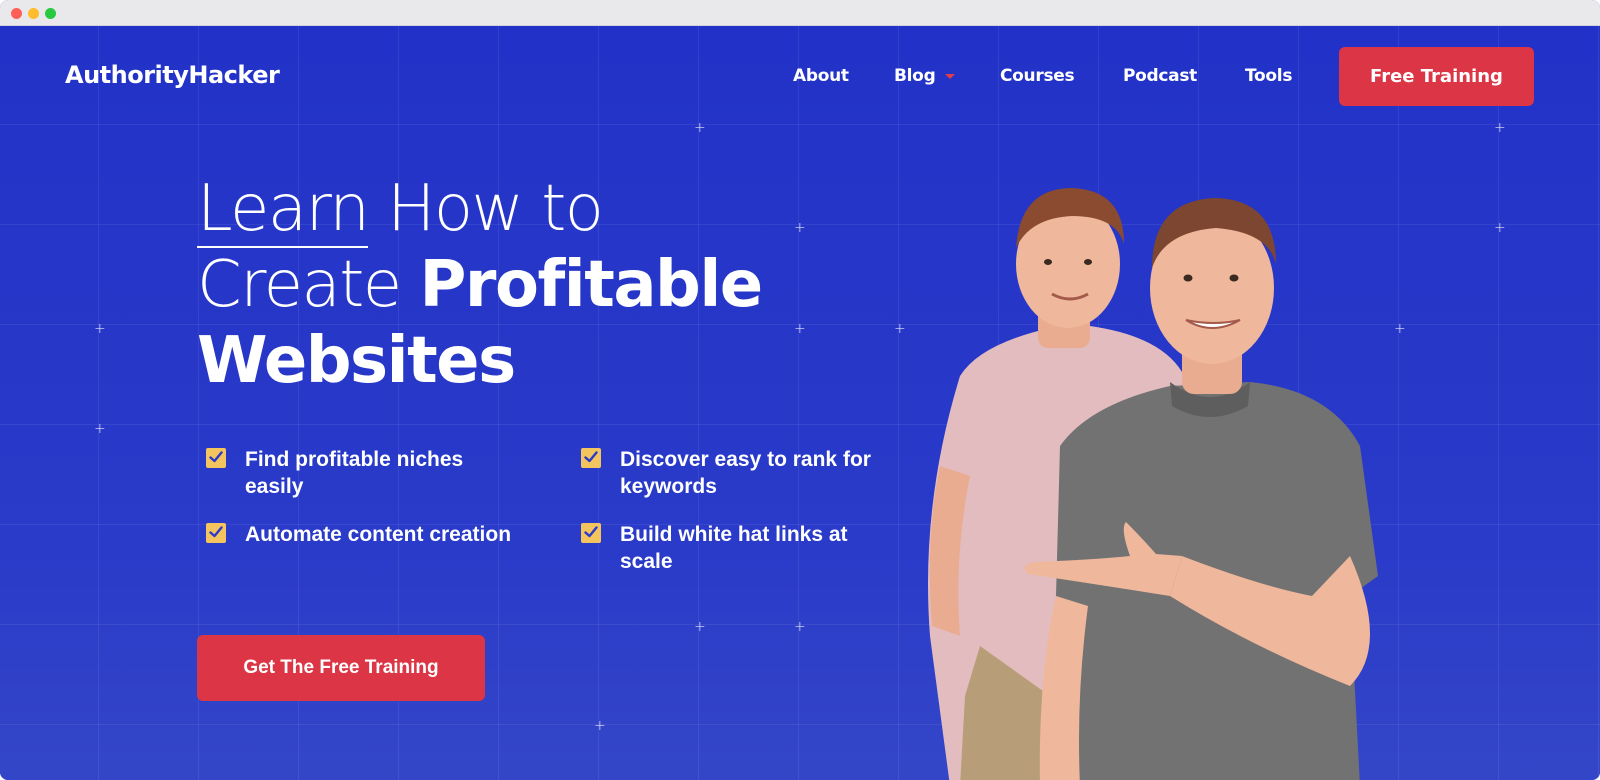 The height and width of the screenshot is (780, 1600). Describe the element at coordinates (33, 13) in the screenshot. I see `minimize-window-button` at that location.